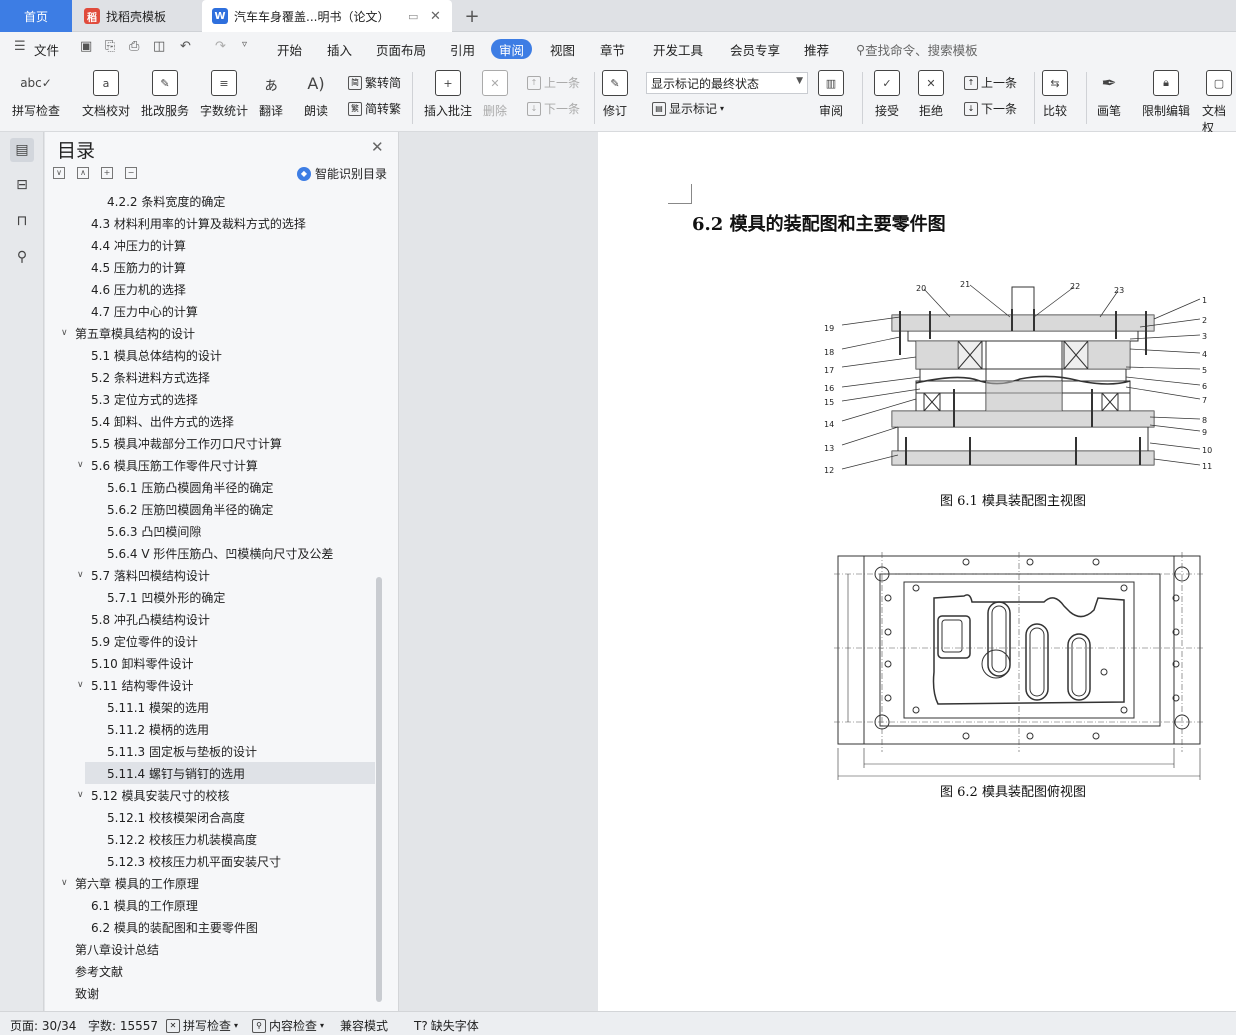 Image resolution: width=1236 pixels, height=1035 pixels. I want to click on tab-home: 首页, so click(36, 16).